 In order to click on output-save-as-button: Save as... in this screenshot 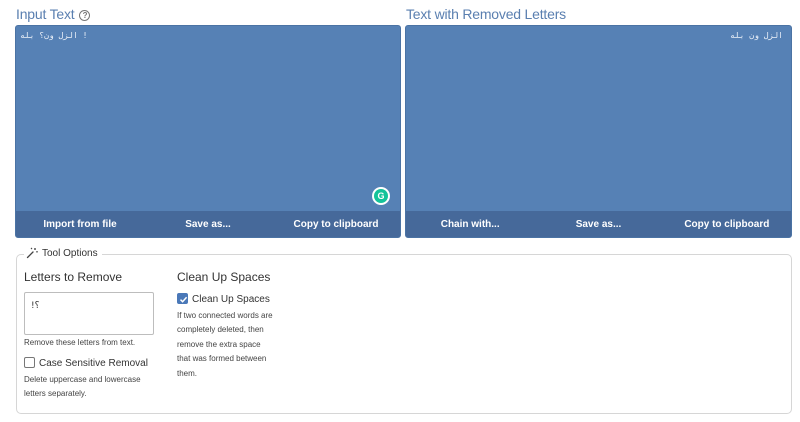, I will do `click(598, 224)`.